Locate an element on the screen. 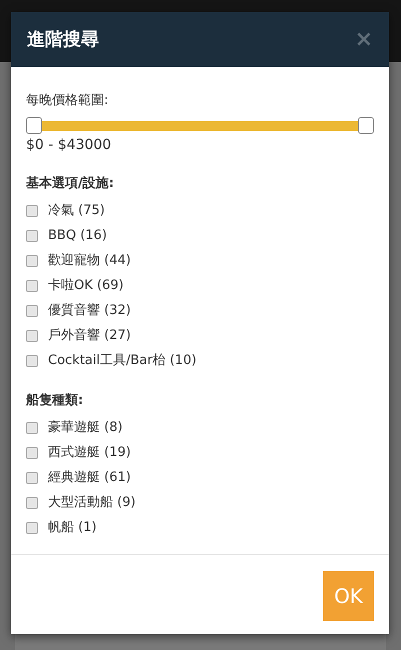 This screenshot has width=401, height=650. option-label: 歡迎寵物 (44) is located at coordinates (89, 261).